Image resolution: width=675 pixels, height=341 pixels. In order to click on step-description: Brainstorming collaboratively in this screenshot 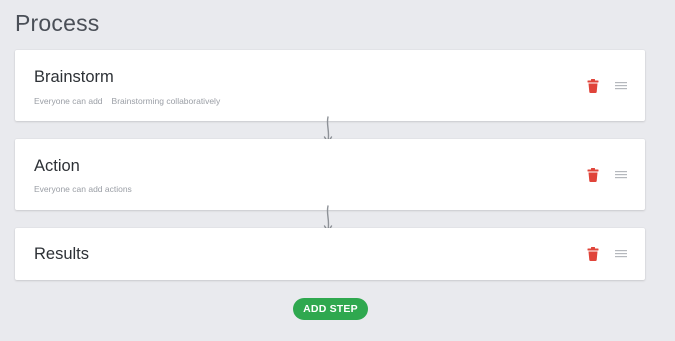, I will do `click(166, 101)`.